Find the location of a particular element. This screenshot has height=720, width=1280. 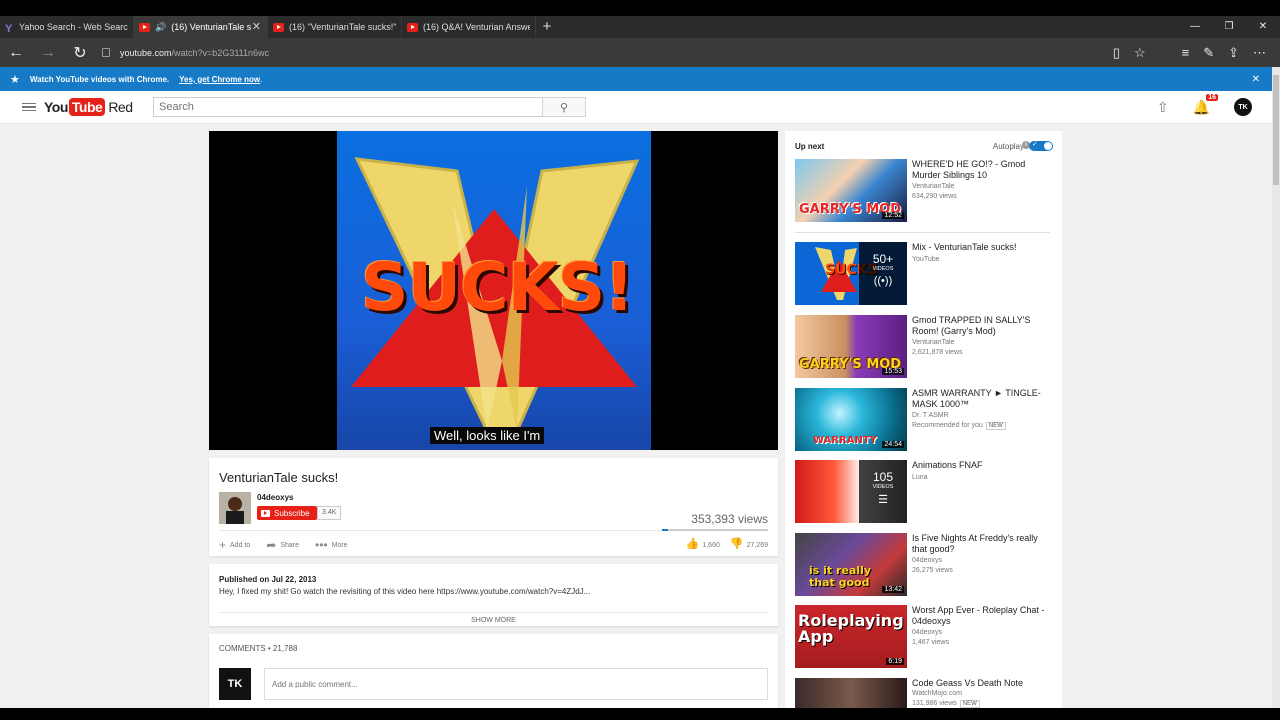

reading-view-icon: ▯ is located at coordinates (1116, 53).